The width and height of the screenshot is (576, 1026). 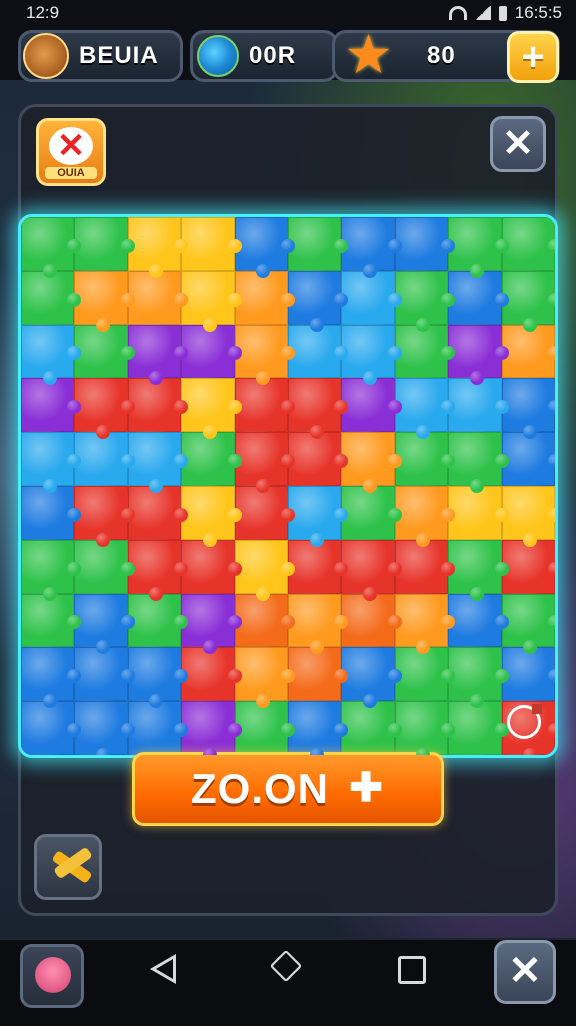 I want to click on add-stars-button: +, so click(x=533, y=57).